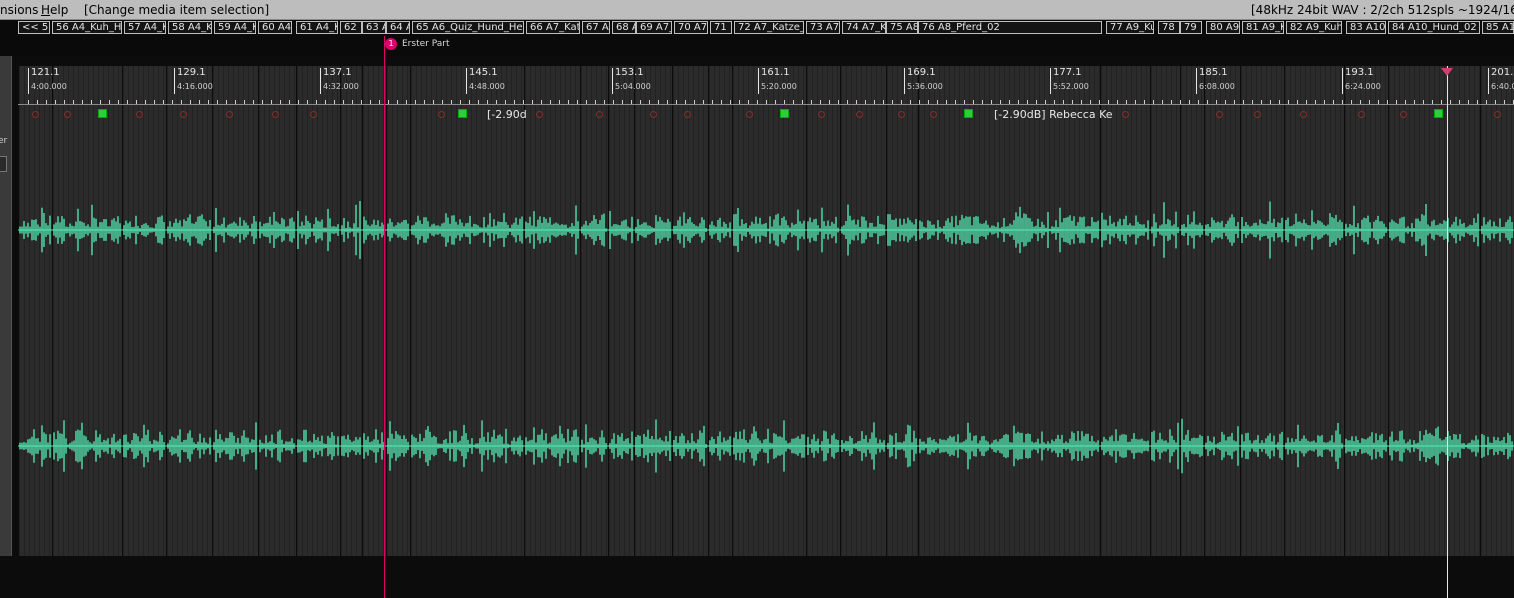  I want to click on tcp-fragment-text: er, so click(4, 141).